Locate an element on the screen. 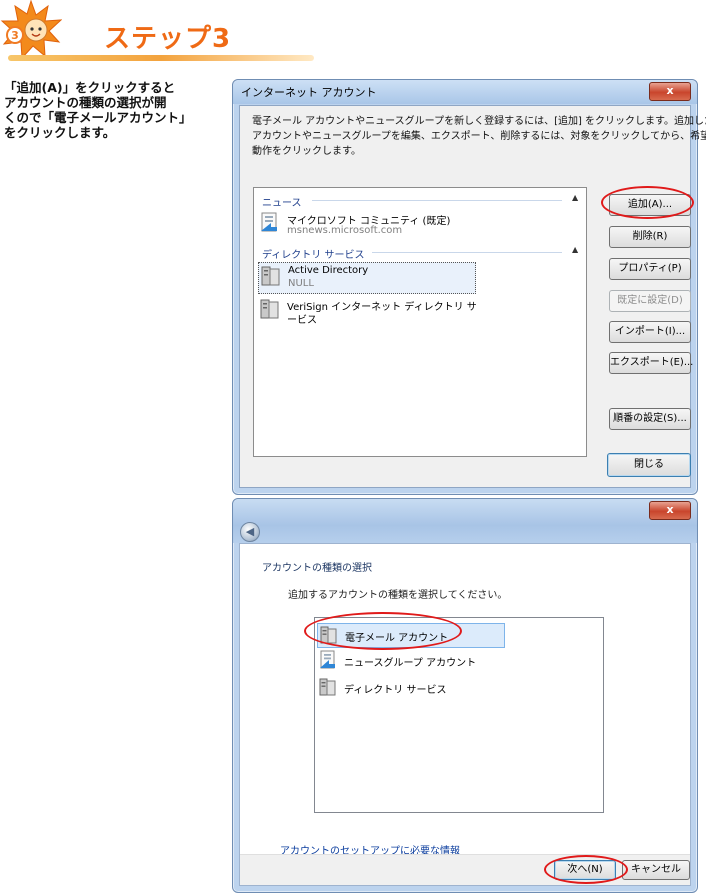 The image size is (706, 895). list-item-label: 電子メール アカウント is located at coordinates (397, 638).